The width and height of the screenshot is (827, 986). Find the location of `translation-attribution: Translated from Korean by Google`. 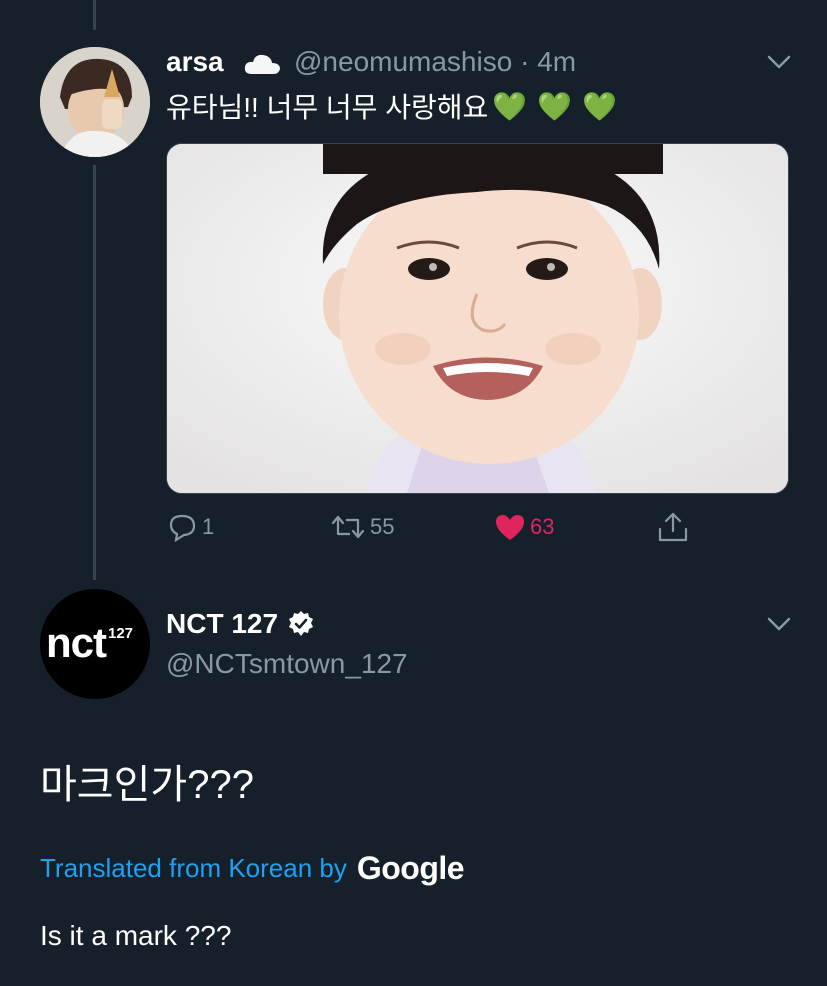

translation-attribution: Translated from Korean by Google is located at coordinates (252, 868).